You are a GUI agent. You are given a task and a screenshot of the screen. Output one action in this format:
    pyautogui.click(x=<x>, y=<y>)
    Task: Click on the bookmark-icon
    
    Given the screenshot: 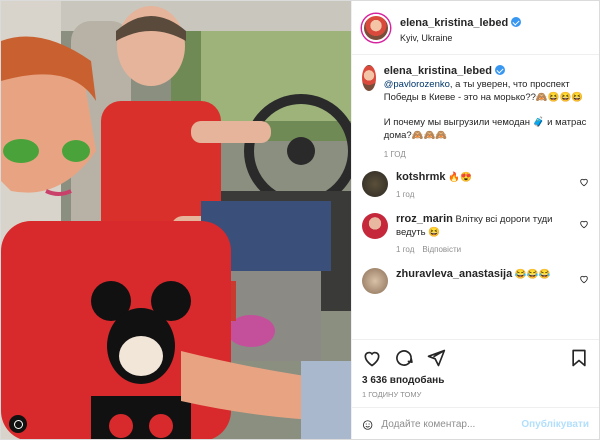 What is the action you would take?
    pyautogui.click(x=579, y=358)
    